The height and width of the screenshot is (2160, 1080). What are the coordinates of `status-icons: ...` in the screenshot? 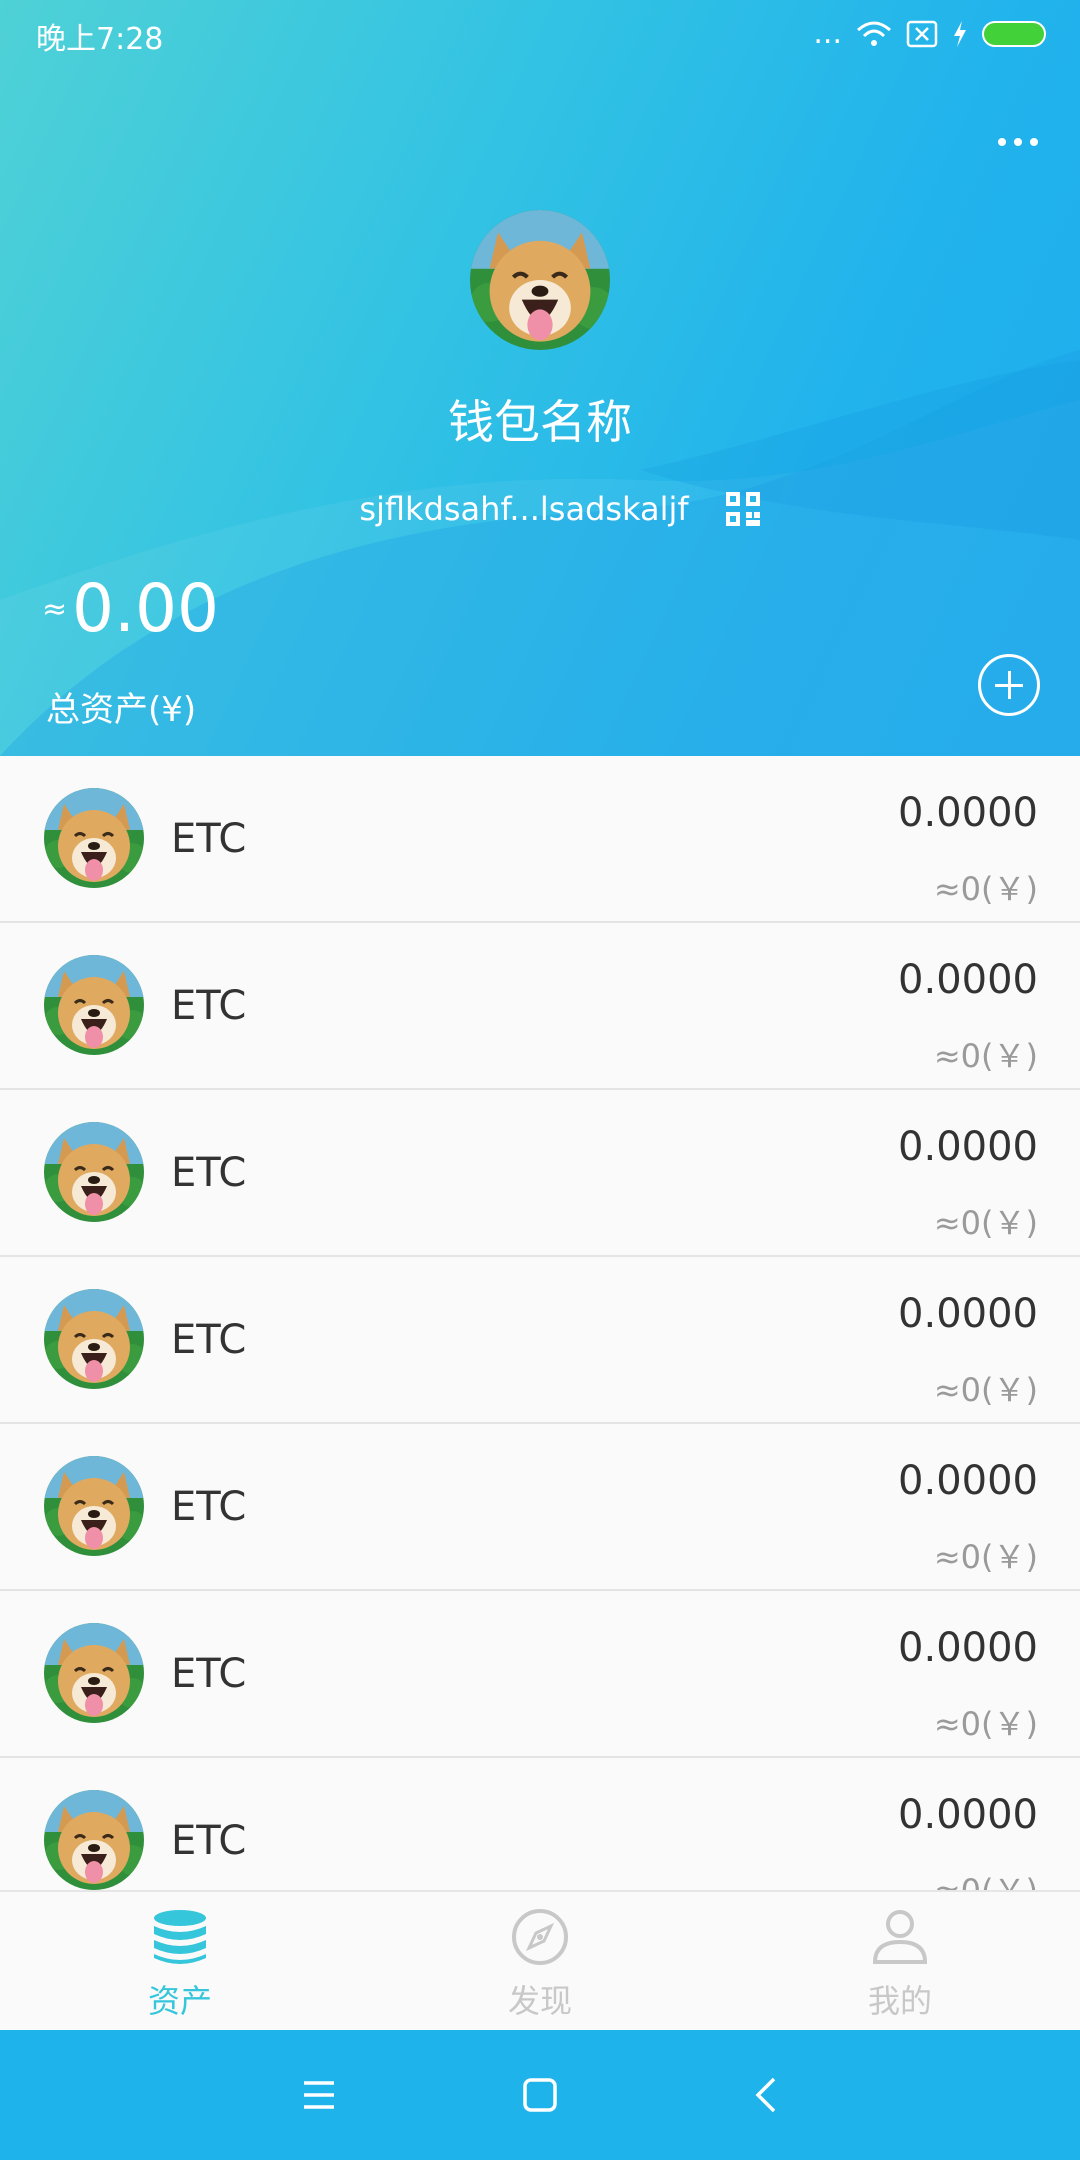 It's located at (929, 34).